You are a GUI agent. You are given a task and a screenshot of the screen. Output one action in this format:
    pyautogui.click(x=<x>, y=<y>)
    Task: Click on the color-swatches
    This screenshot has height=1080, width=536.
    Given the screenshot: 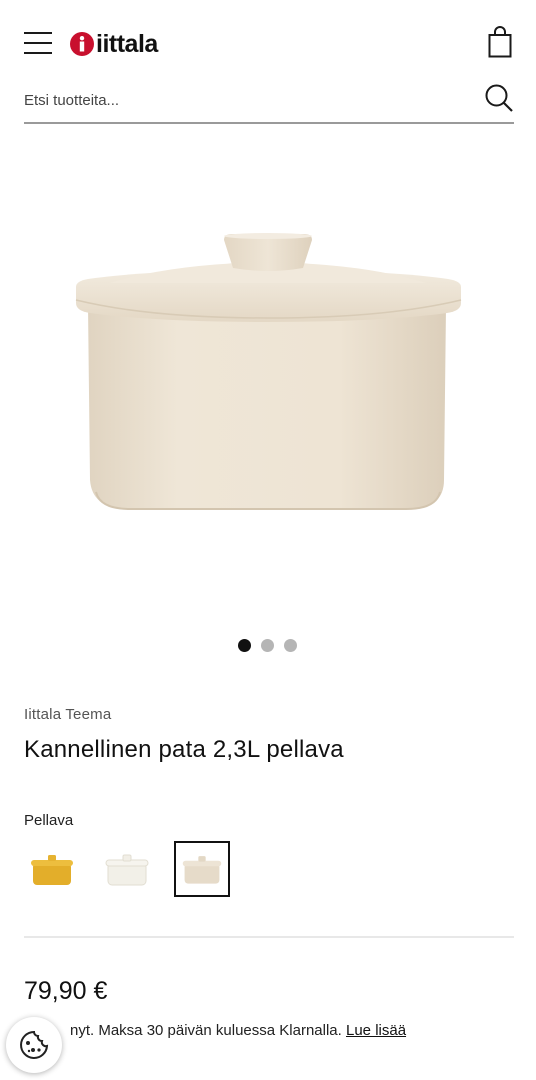 What is the action you would take?
    pyautogui.click(x=127, y=869)
    